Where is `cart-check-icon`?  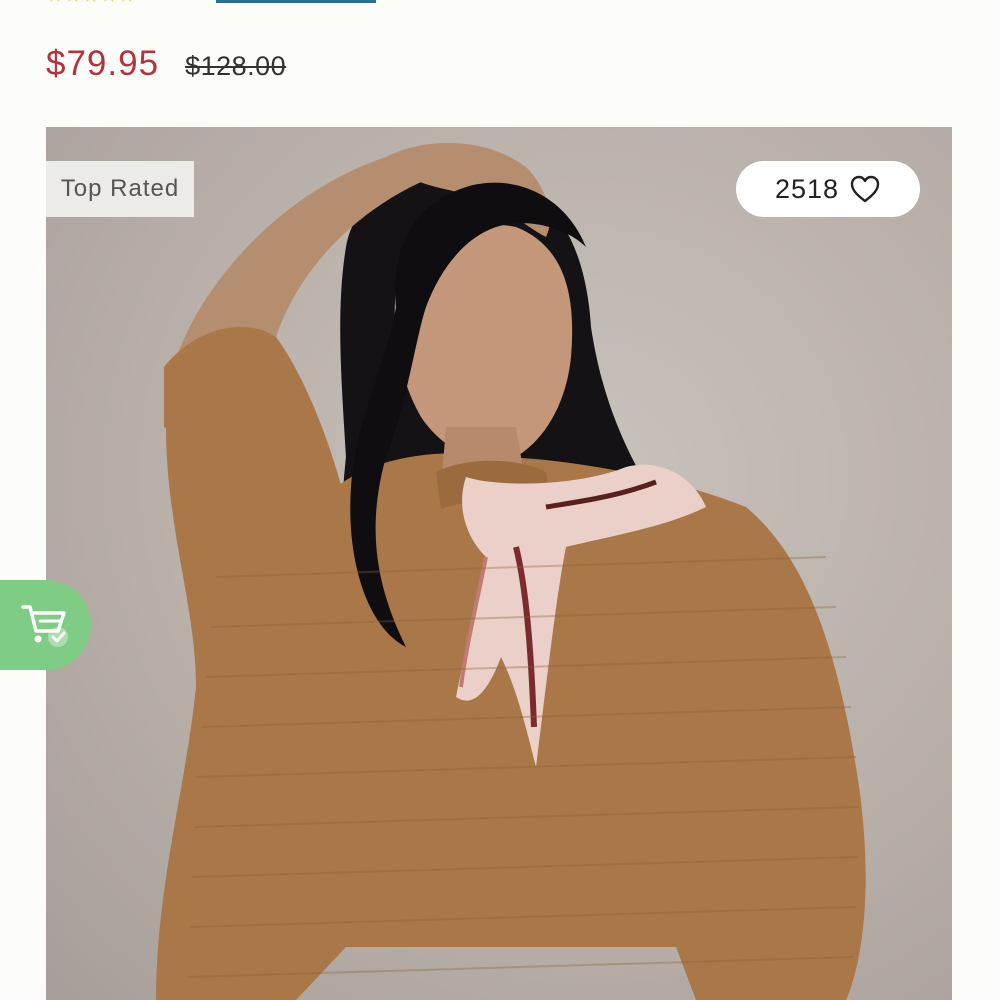
cart-check-icon is located at coordinates (44, 626).